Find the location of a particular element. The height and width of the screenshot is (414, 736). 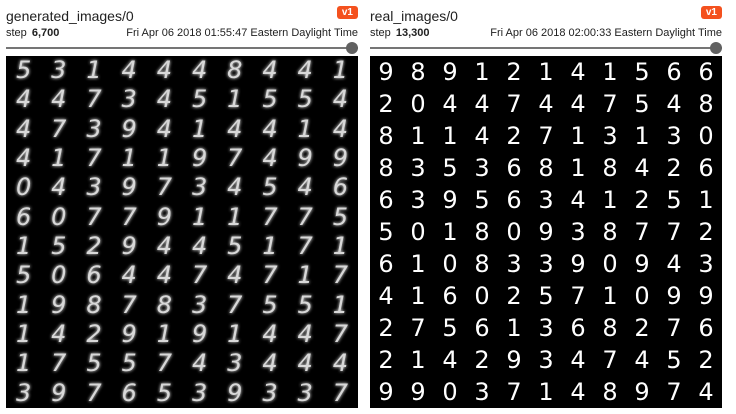

card-title: real_images/0 is located at coordinates (414, 16).